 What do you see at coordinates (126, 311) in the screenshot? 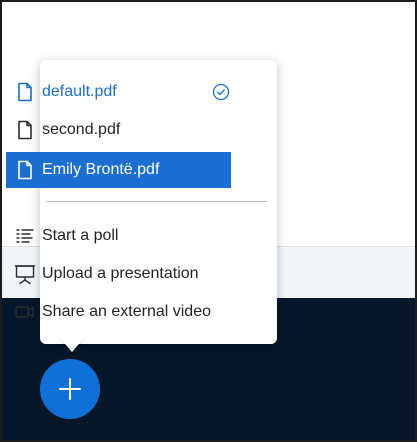
I see `action-item-label: Share an external video` at bounding box center [126, 311].